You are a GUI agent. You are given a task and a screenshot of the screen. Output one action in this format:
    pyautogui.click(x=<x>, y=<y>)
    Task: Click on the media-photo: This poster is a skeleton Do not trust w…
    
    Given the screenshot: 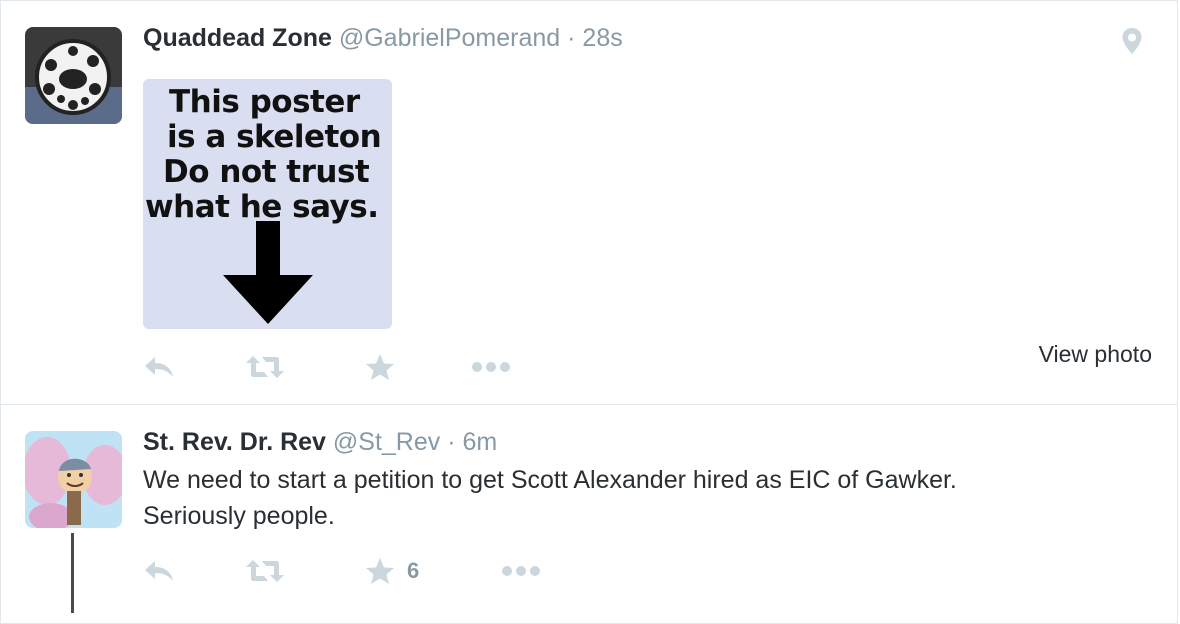 What is the action you would take?
    pyautogui.click(x=267, y=204)
    